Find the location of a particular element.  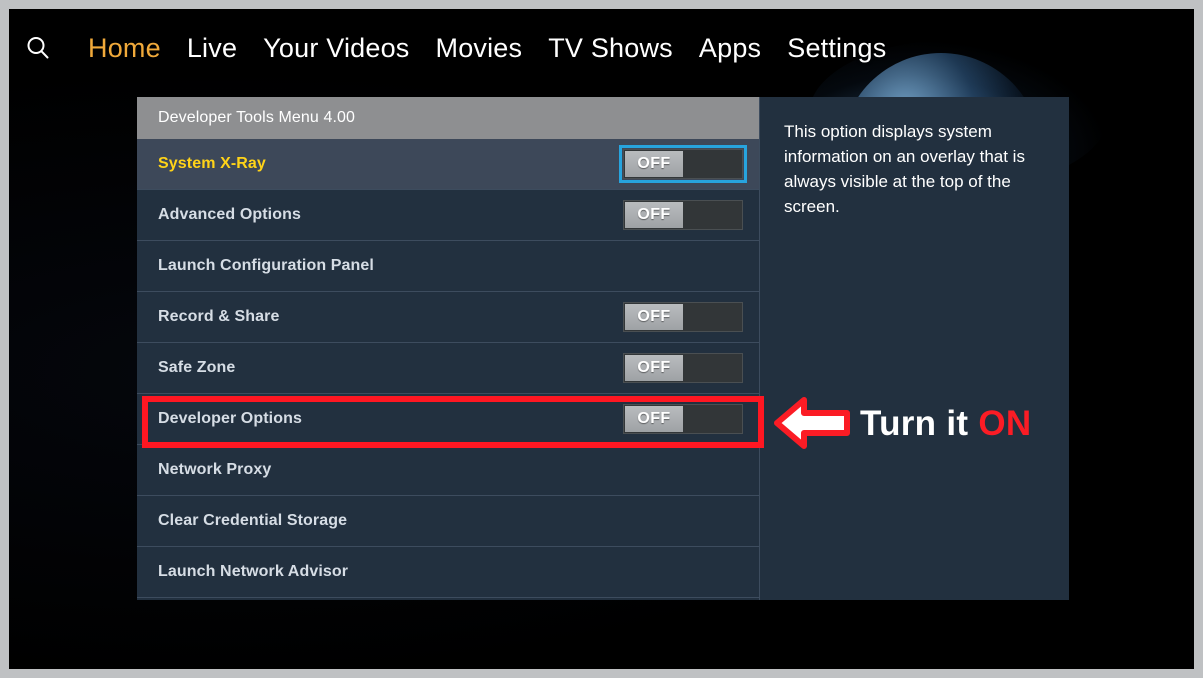

nav-item-your-videos: Your Videos is located at coordinates (336, 48).